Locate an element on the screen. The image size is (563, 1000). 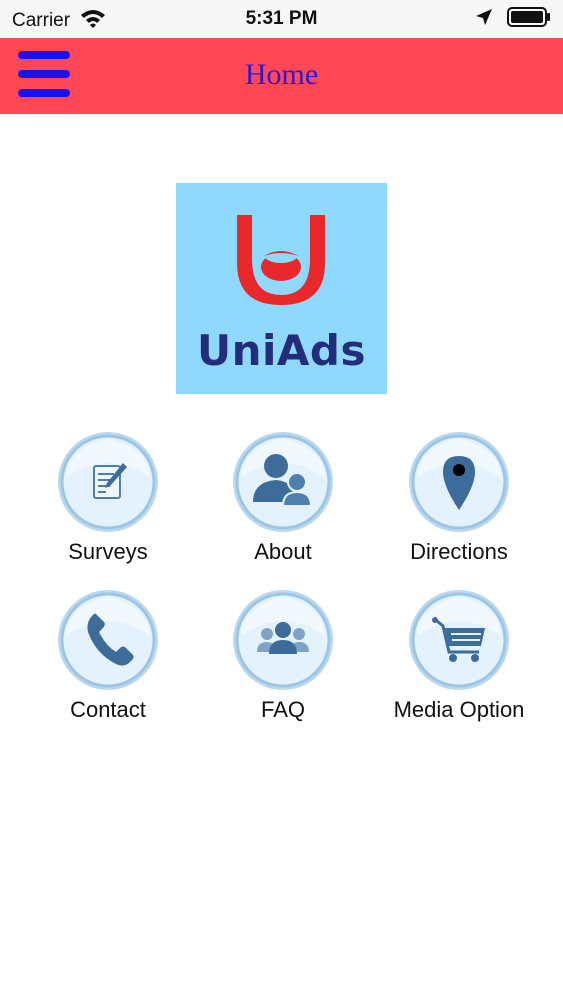
logo-text: UniAds is located at coordinates (281, 350).